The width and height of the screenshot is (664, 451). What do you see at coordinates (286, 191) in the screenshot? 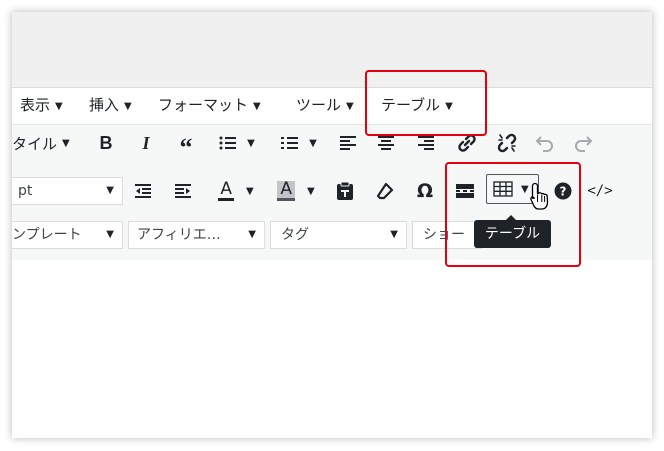
I see `background-color-icon: A` at bounding box center [286, 191].